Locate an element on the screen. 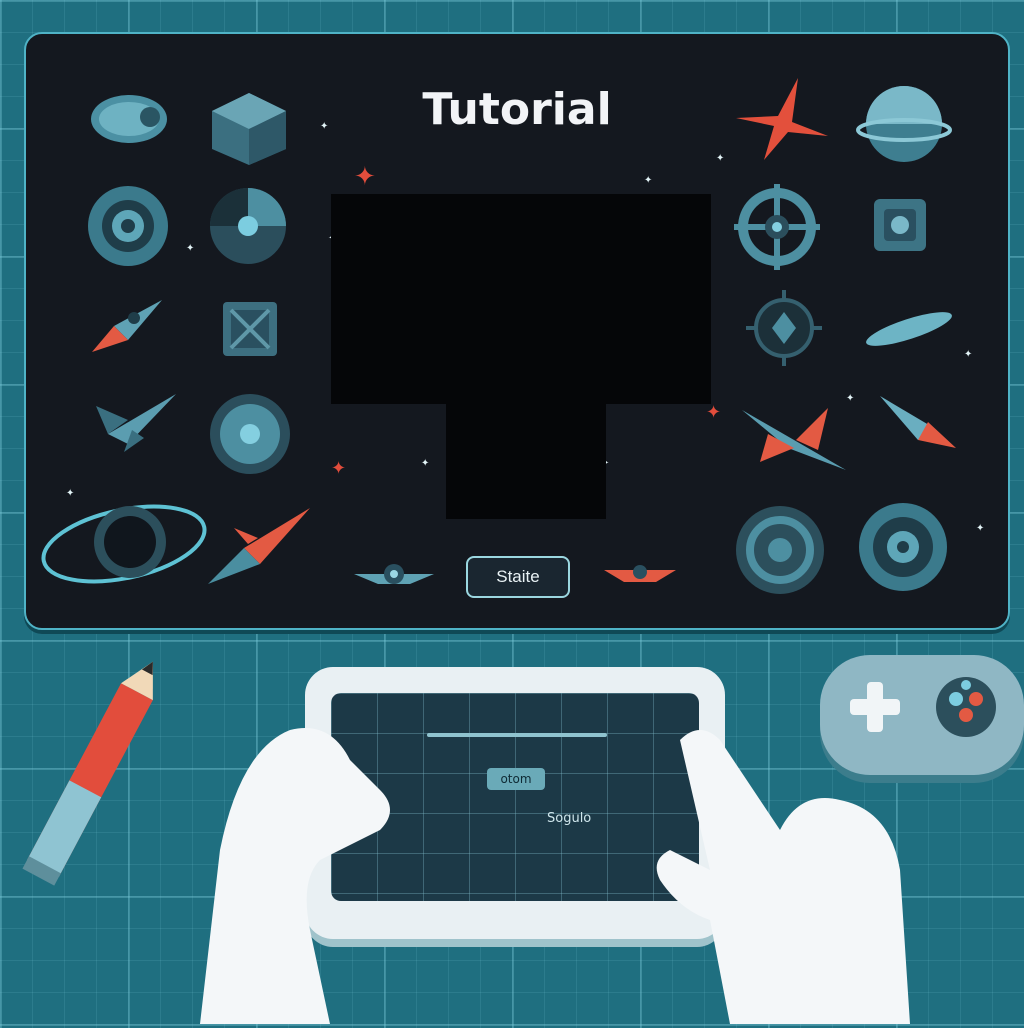 This screenshot has width=1024, height=1028. gamepad-icon is located at coordinates (922, 715).